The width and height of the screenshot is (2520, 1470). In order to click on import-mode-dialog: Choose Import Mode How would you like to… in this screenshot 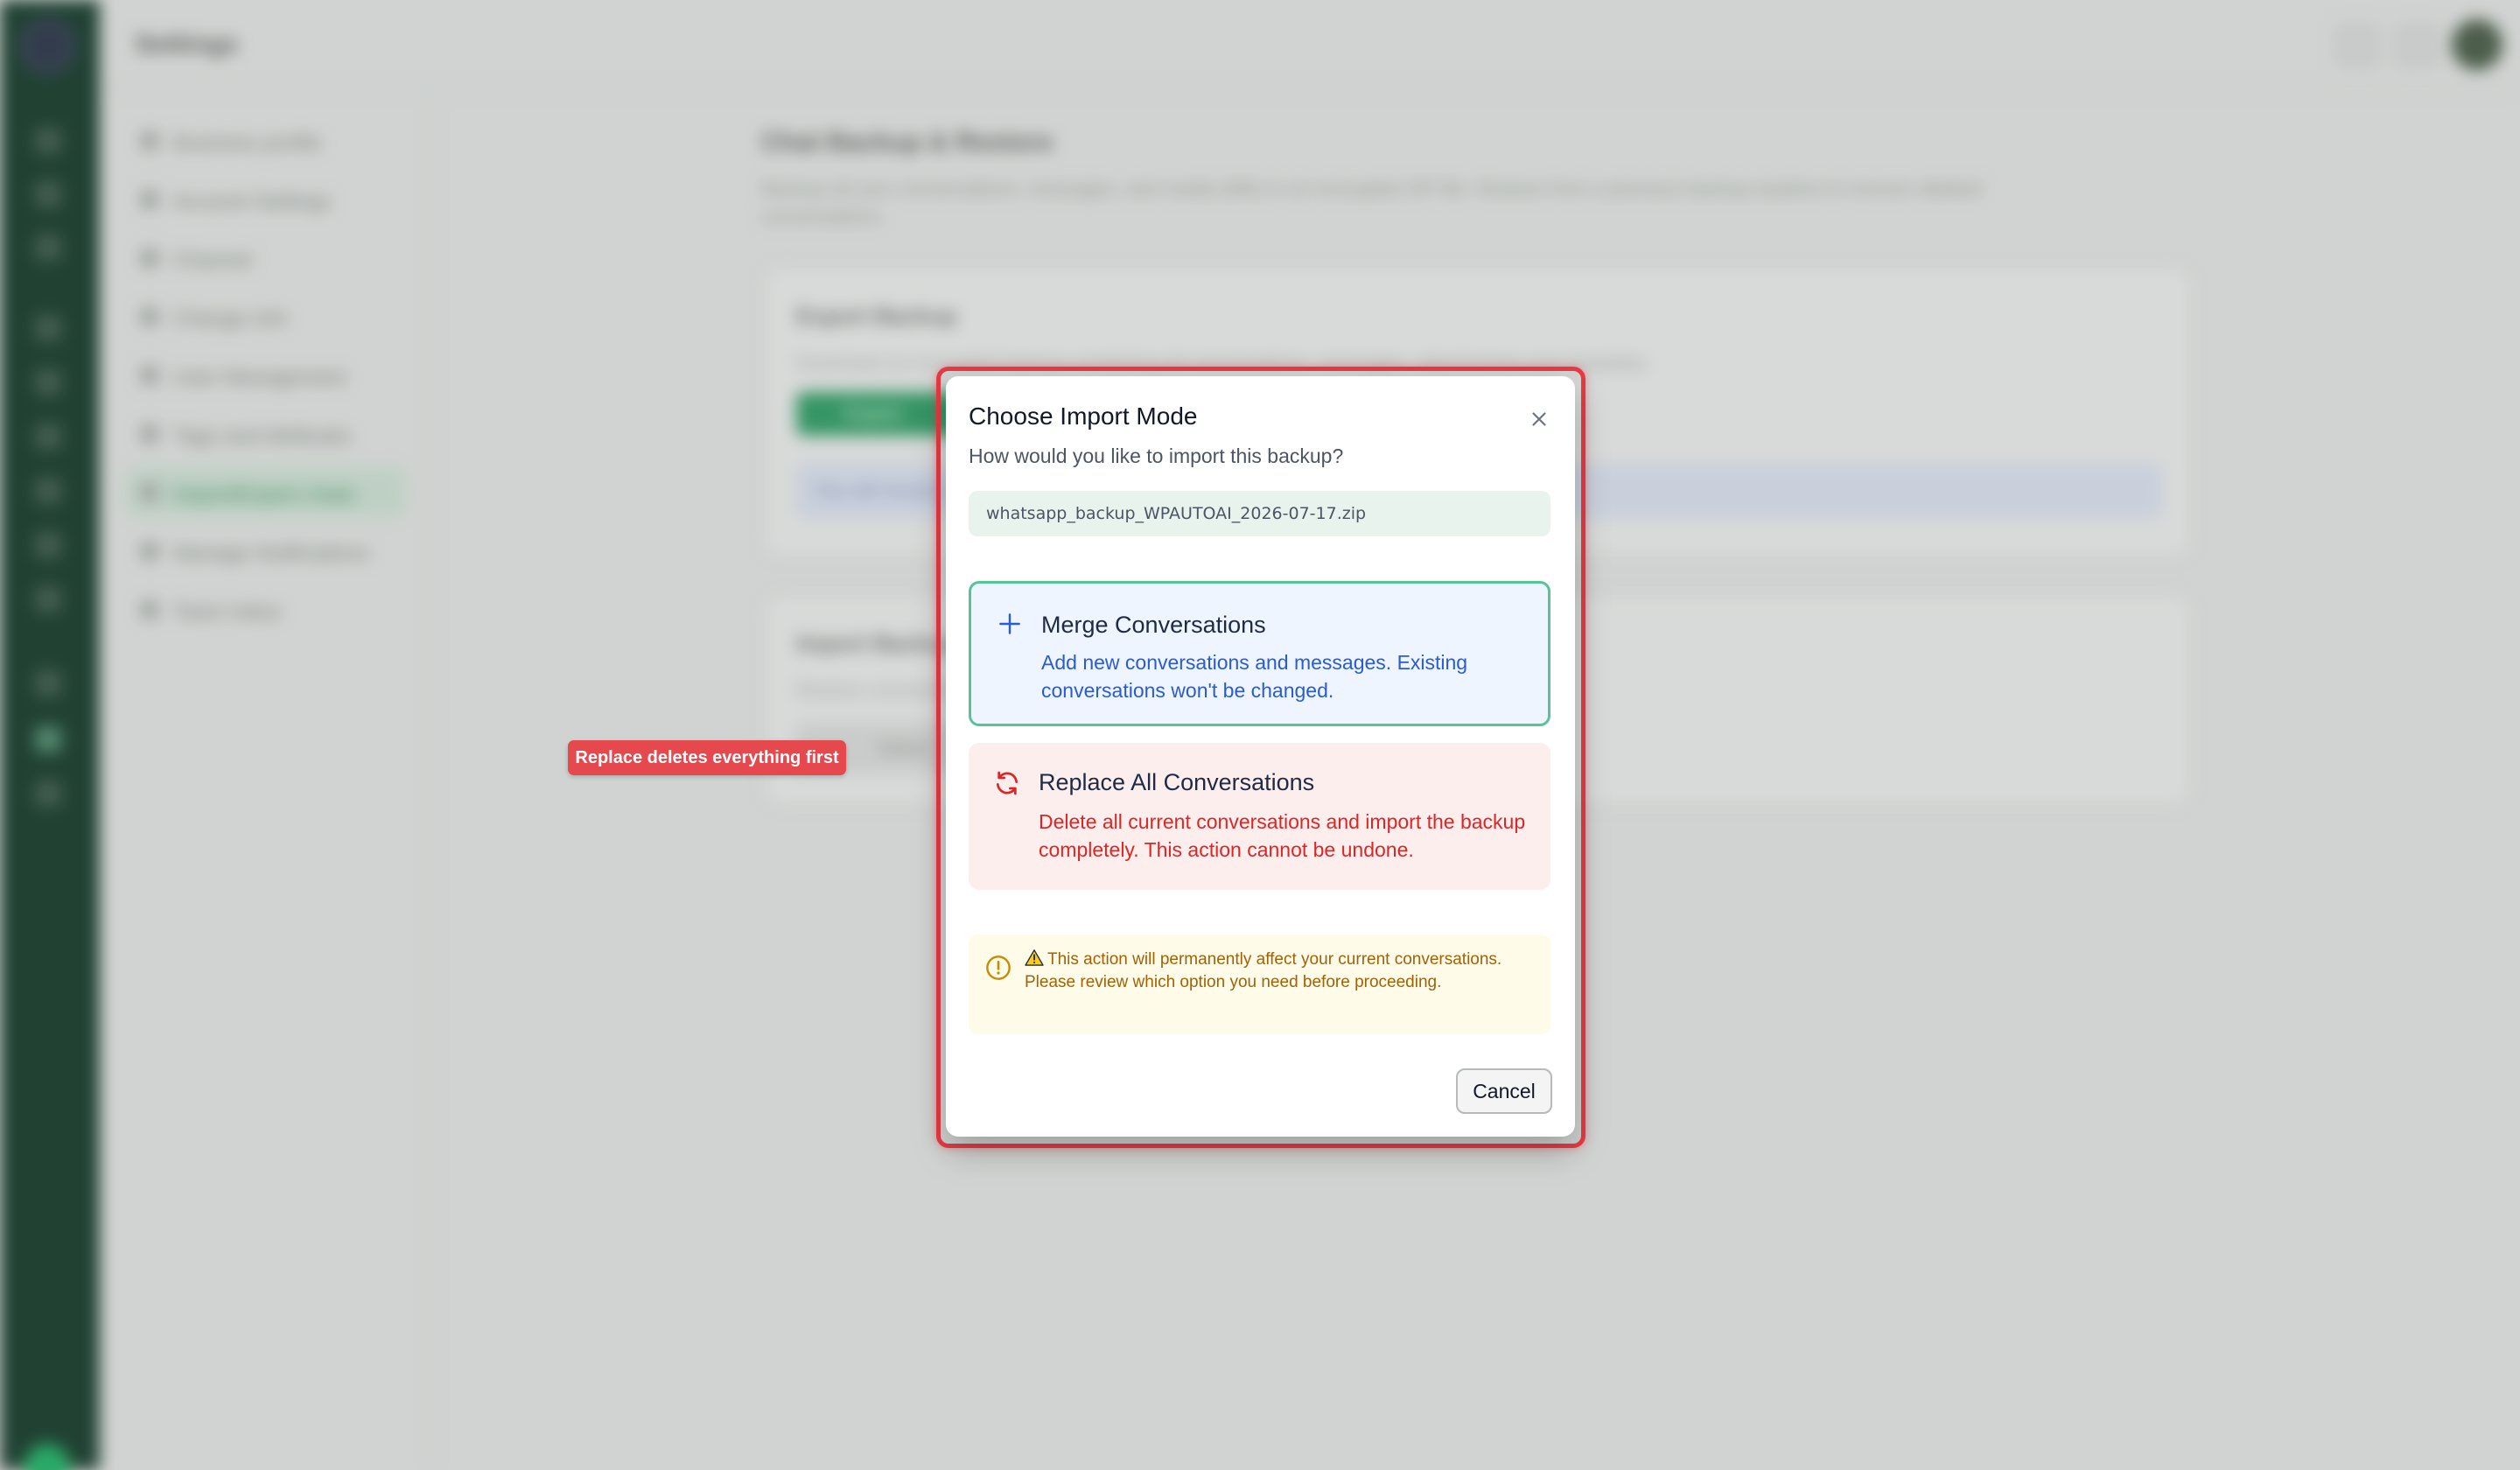, I will do `click(1260, 756)`.